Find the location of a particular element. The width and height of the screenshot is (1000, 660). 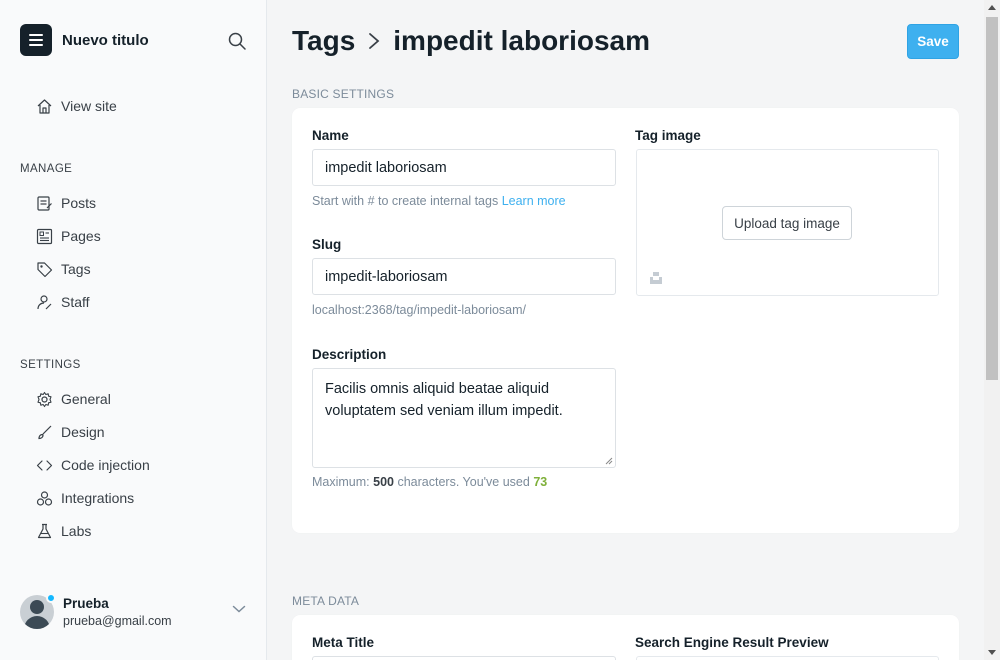

nav-labs: Labs is located at coordinates (63, 531).